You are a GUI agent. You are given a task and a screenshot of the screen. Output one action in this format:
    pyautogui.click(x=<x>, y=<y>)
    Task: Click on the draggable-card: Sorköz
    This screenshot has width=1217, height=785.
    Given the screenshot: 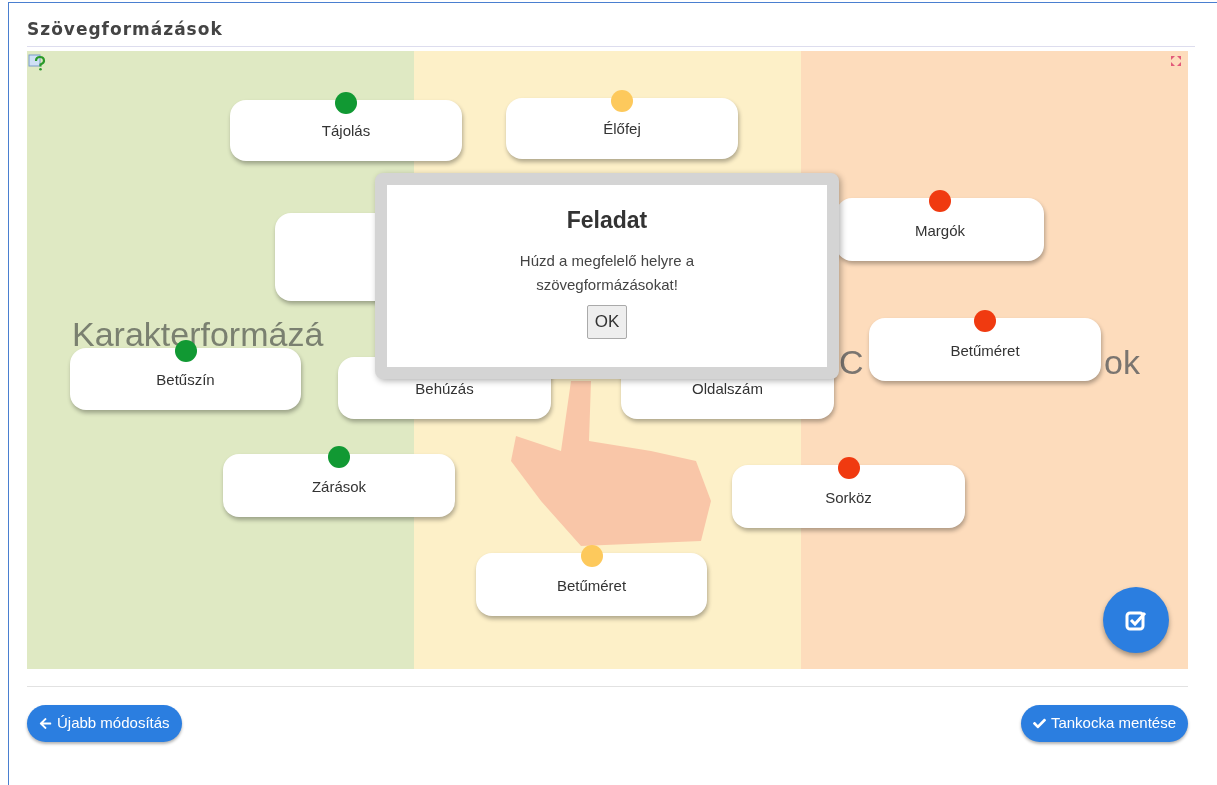 What is the action you would take?
    pyautogui.click(x=848, y=496)
    